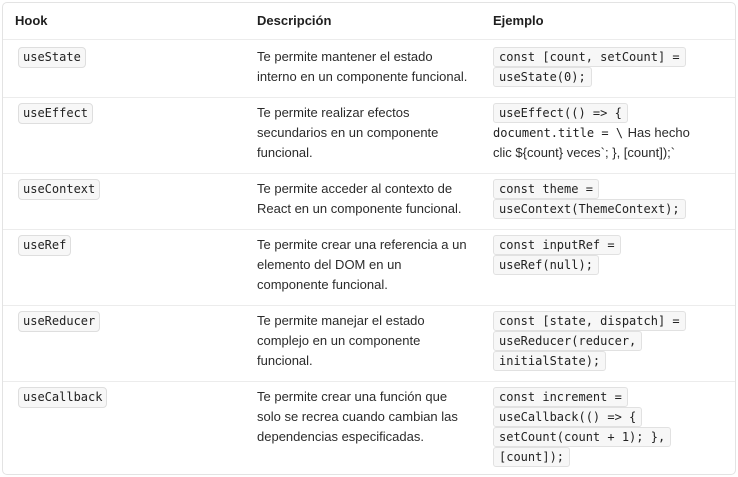  I want to click on code-line: const theme =, so click(546, 189).